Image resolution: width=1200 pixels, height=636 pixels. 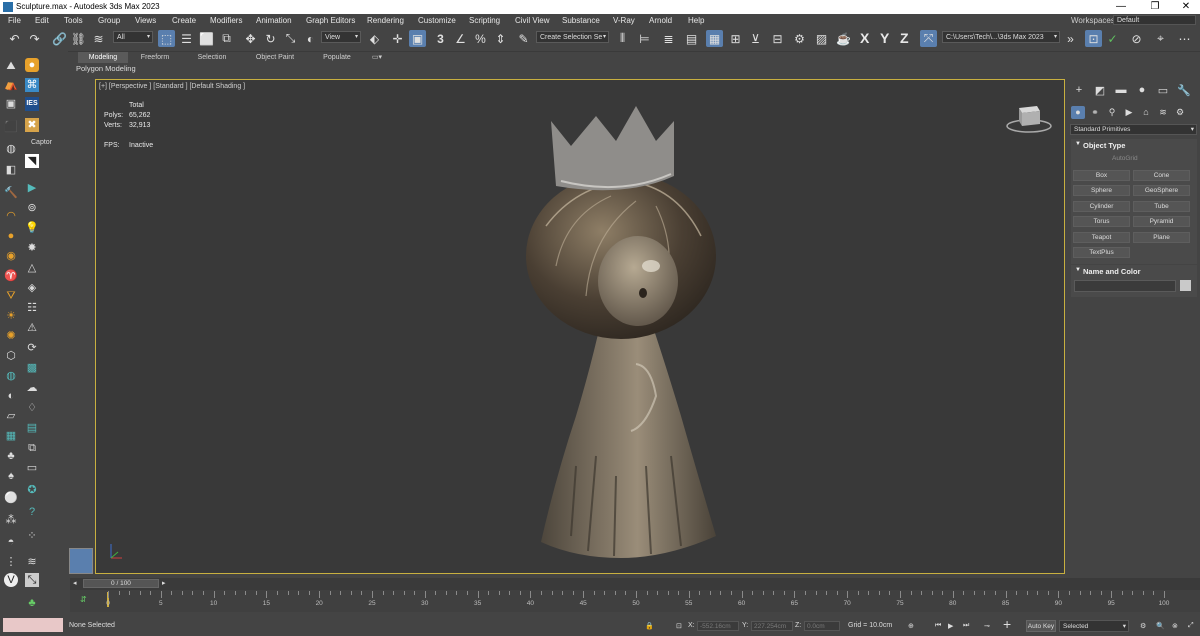 What do you see at coordinates (106, 68) in the screenshot?
I see `polygon-modeling-label: Polygon Modeling` at bounding box center [106, 68].